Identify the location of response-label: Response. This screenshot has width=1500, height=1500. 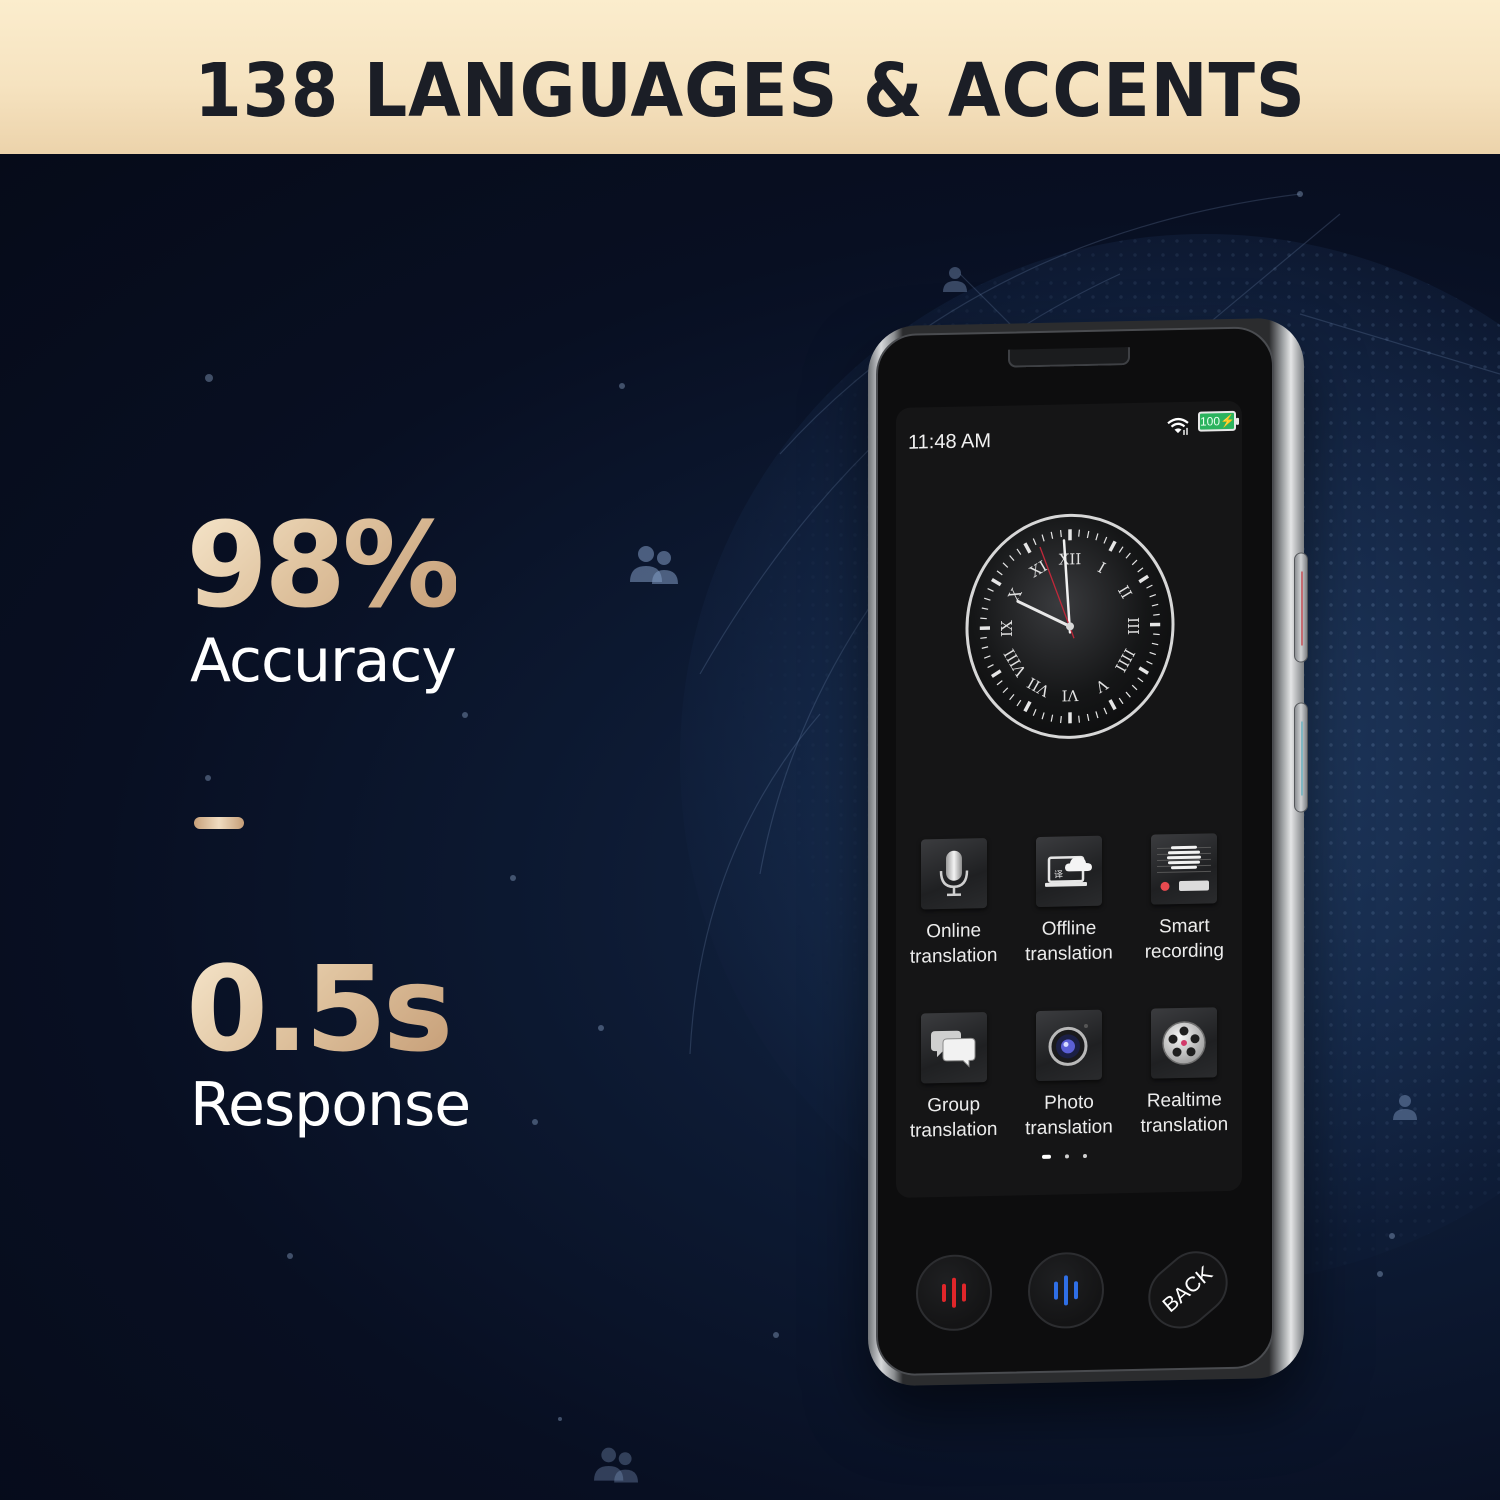
(330, 1105).